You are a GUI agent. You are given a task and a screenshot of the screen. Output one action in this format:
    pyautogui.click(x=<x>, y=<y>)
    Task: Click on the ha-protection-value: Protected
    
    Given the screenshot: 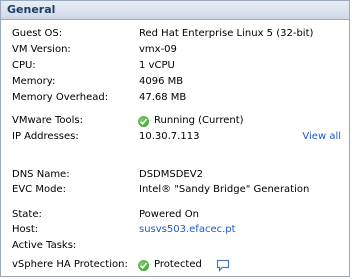 What is the action you would take?
    pyautogui.click(x=178, y=264)
    